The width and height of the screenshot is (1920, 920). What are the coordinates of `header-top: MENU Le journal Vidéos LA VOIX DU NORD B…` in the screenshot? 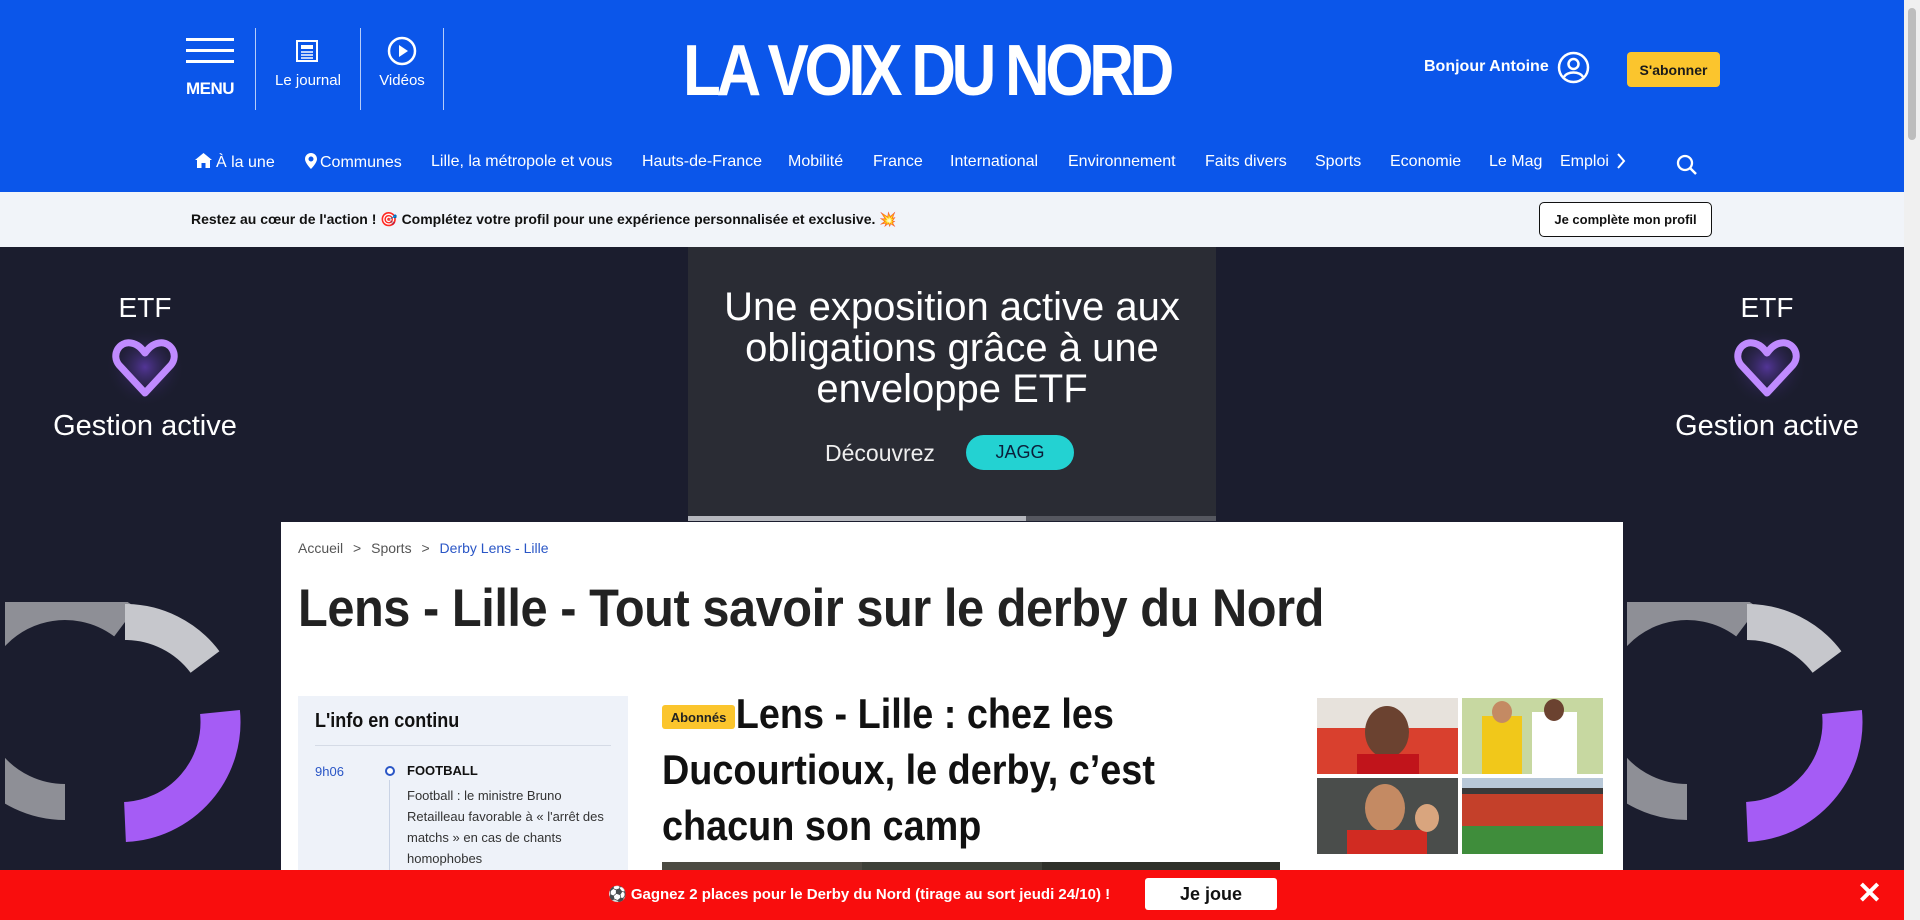 It's located at (952, 67).